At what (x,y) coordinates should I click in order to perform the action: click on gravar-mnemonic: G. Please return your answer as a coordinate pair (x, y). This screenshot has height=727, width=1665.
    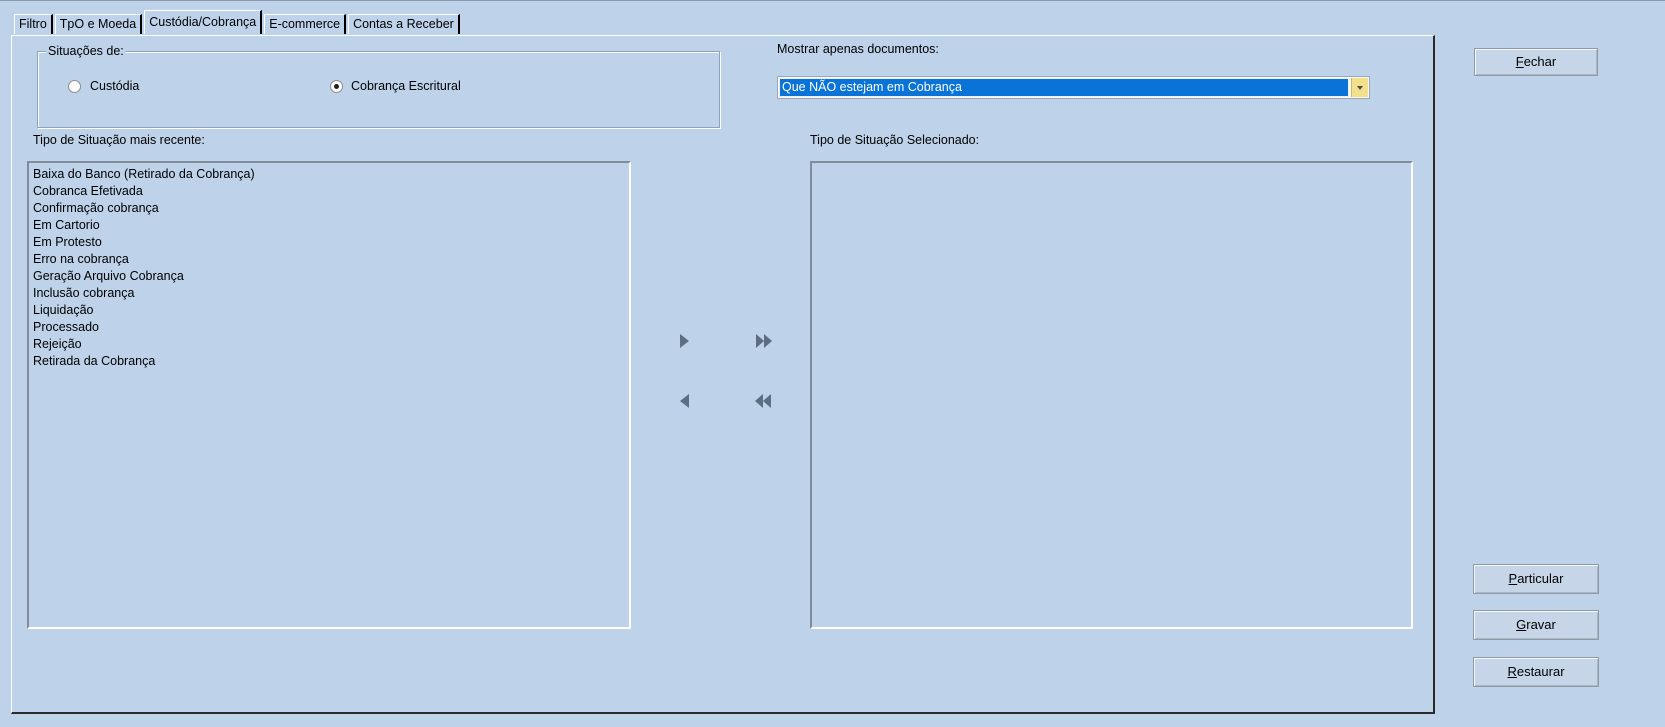
    Looking at the image, I should click on (1521, 624).